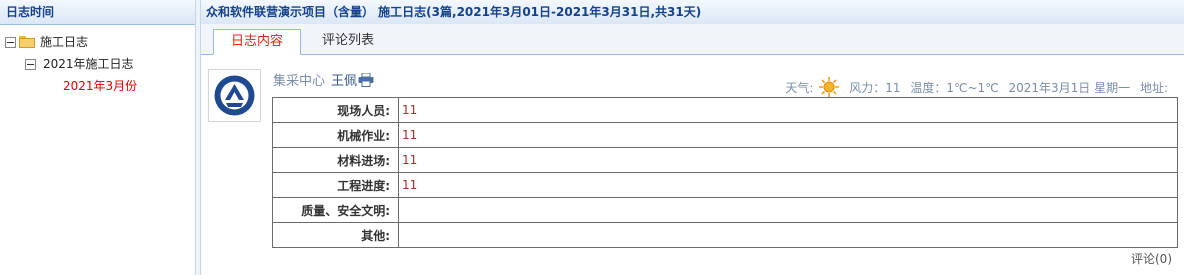 The width and height of the screenshot is (1184, 275). What do you see at coordinates (335, 160) in the screenshot?
I see `row-label: 材料进场:` at bounding box center [335, 160].